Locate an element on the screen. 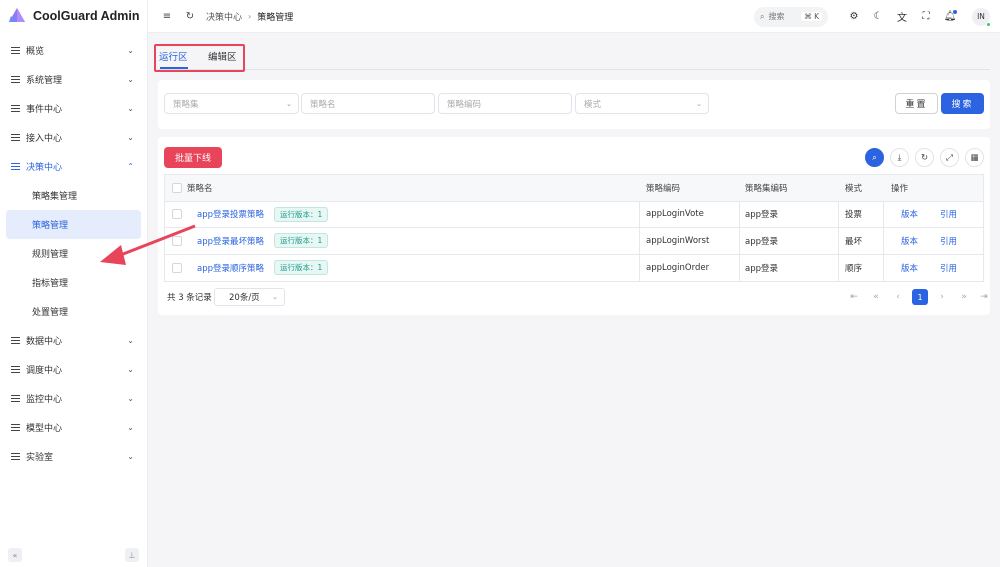  global-search: ⌕ 搜索 ⌘ K is located at coordinates (791, 16).